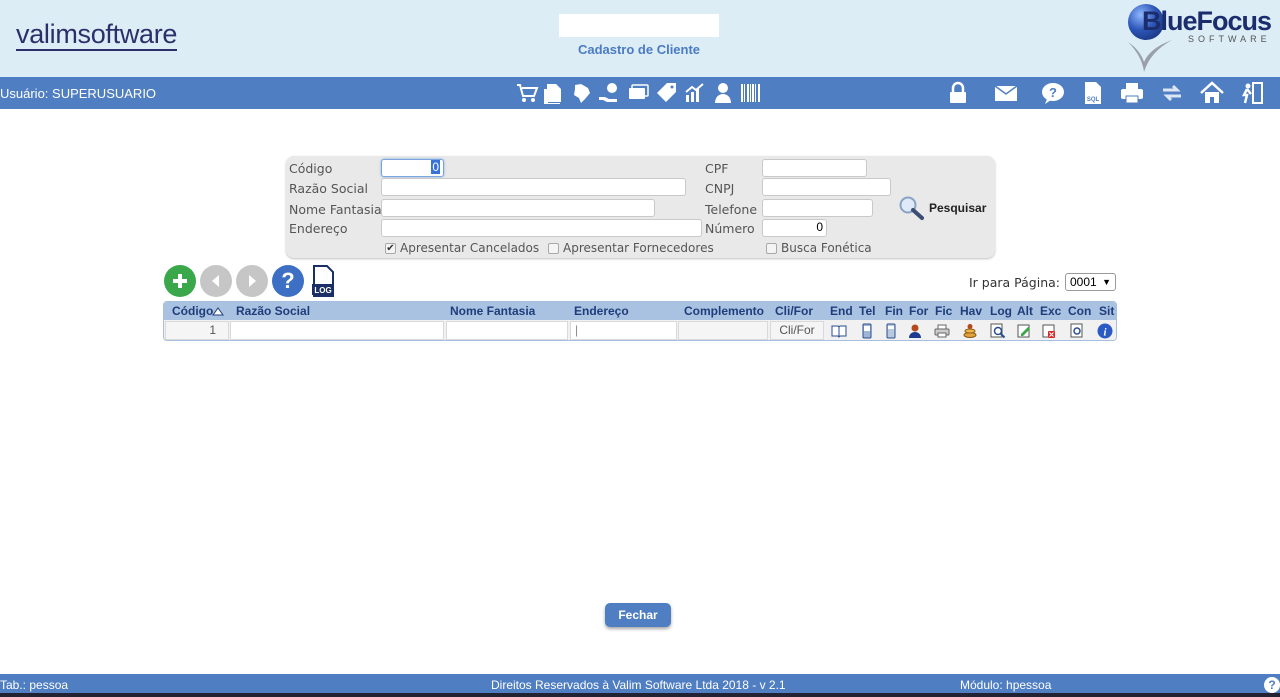 The image size is (1280, 697). What do you see at coordinates (1172, 93) in the screenshot?
I see `refresh-icon` at bounding box center [1172, 93].